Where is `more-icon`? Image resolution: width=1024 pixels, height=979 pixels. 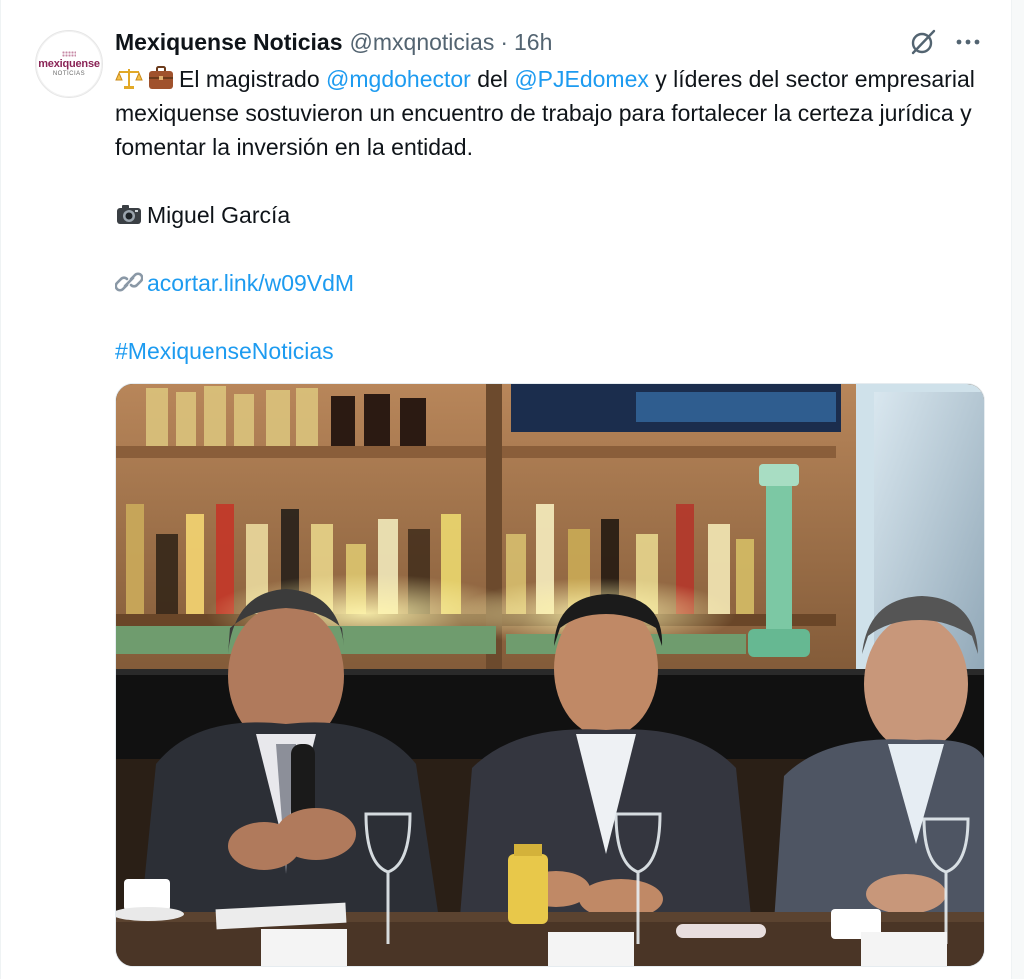 more-icon is located at coordinates (968, 42).